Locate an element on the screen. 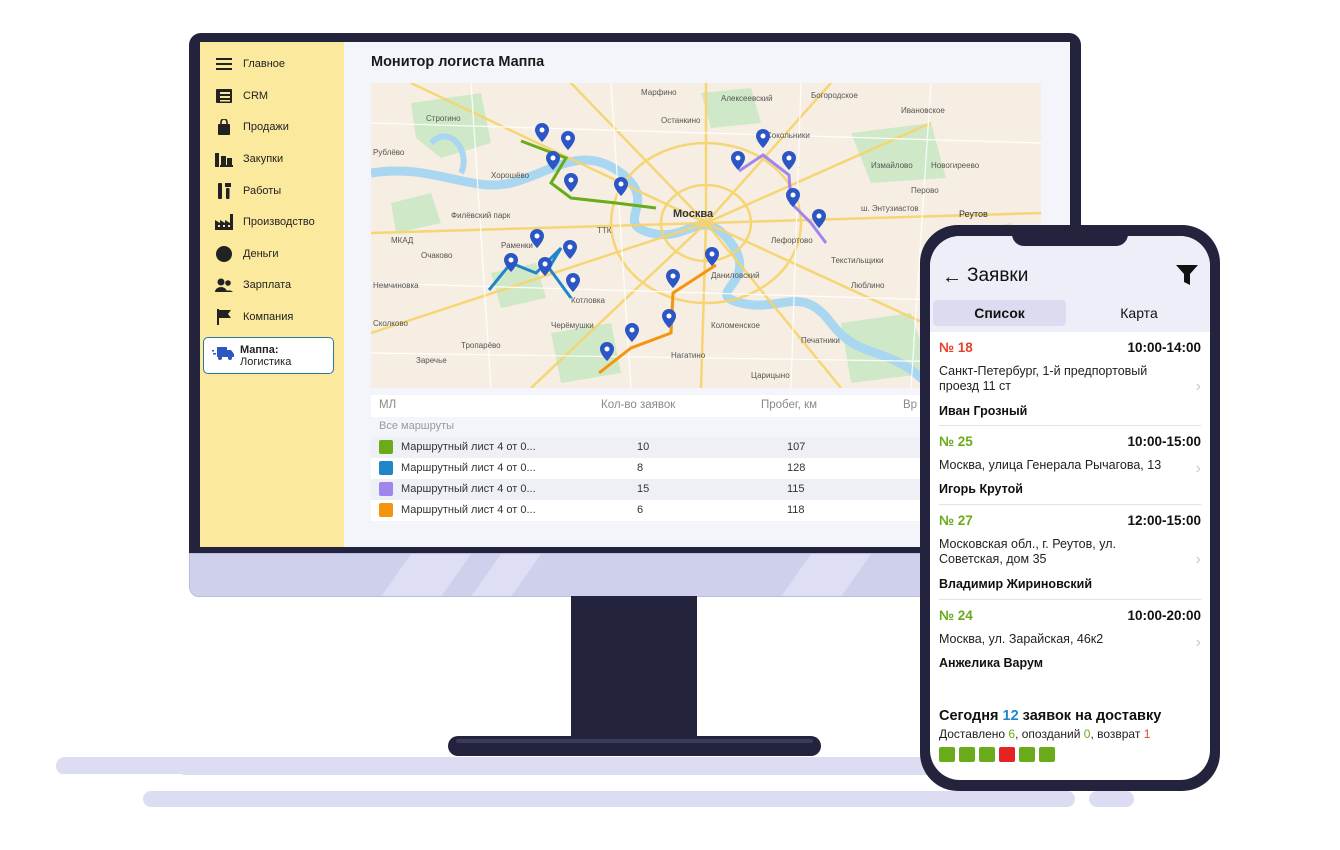 This screenshot has width=1340, height=850. svg-text: Черёмушки is located at coordinates (572, 325).